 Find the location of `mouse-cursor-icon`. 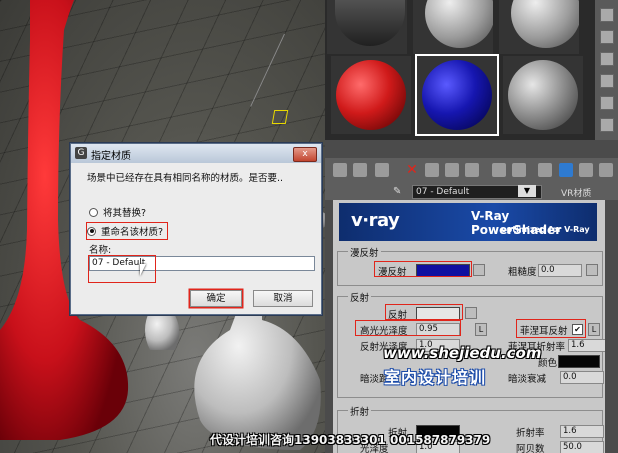

mouse-cursor-icon is located at coordinates (143, 270).